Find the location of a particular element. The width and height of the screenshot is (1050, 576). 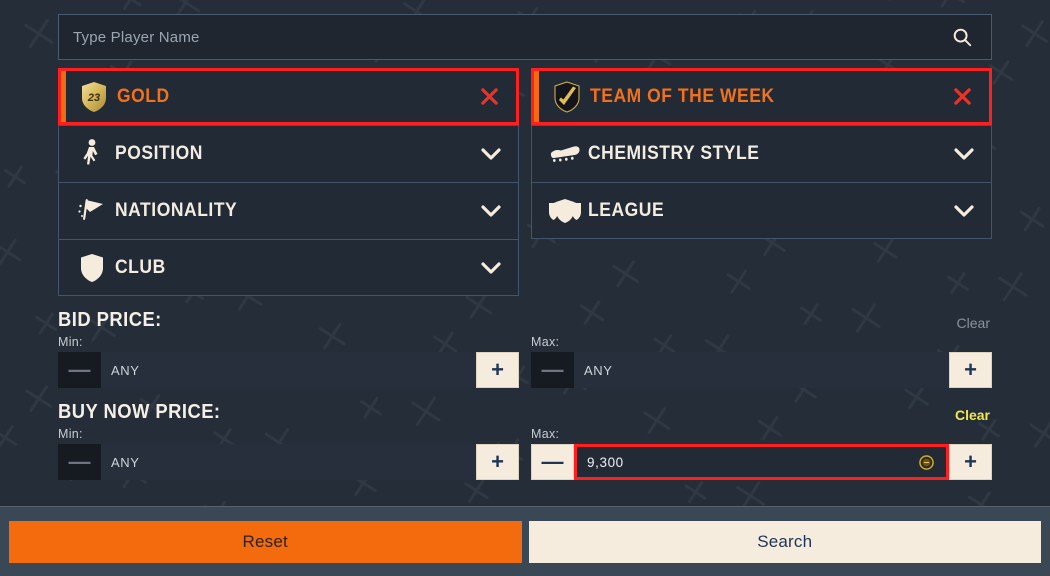

bid-price-rows: Min: — ANY + Max: — ANY + is located at coordinates (525, 361).